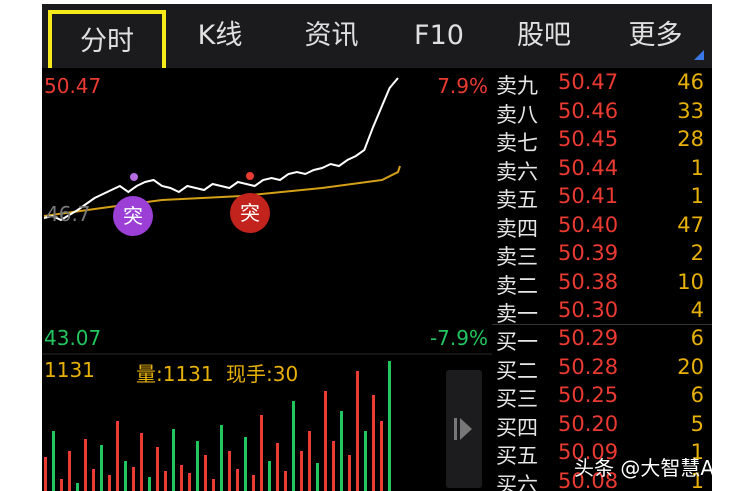 The image size is (750, 491). Describe the element at coordinates (588, 82) in the screenshot. I see `sell-price: 50.47` at that location.